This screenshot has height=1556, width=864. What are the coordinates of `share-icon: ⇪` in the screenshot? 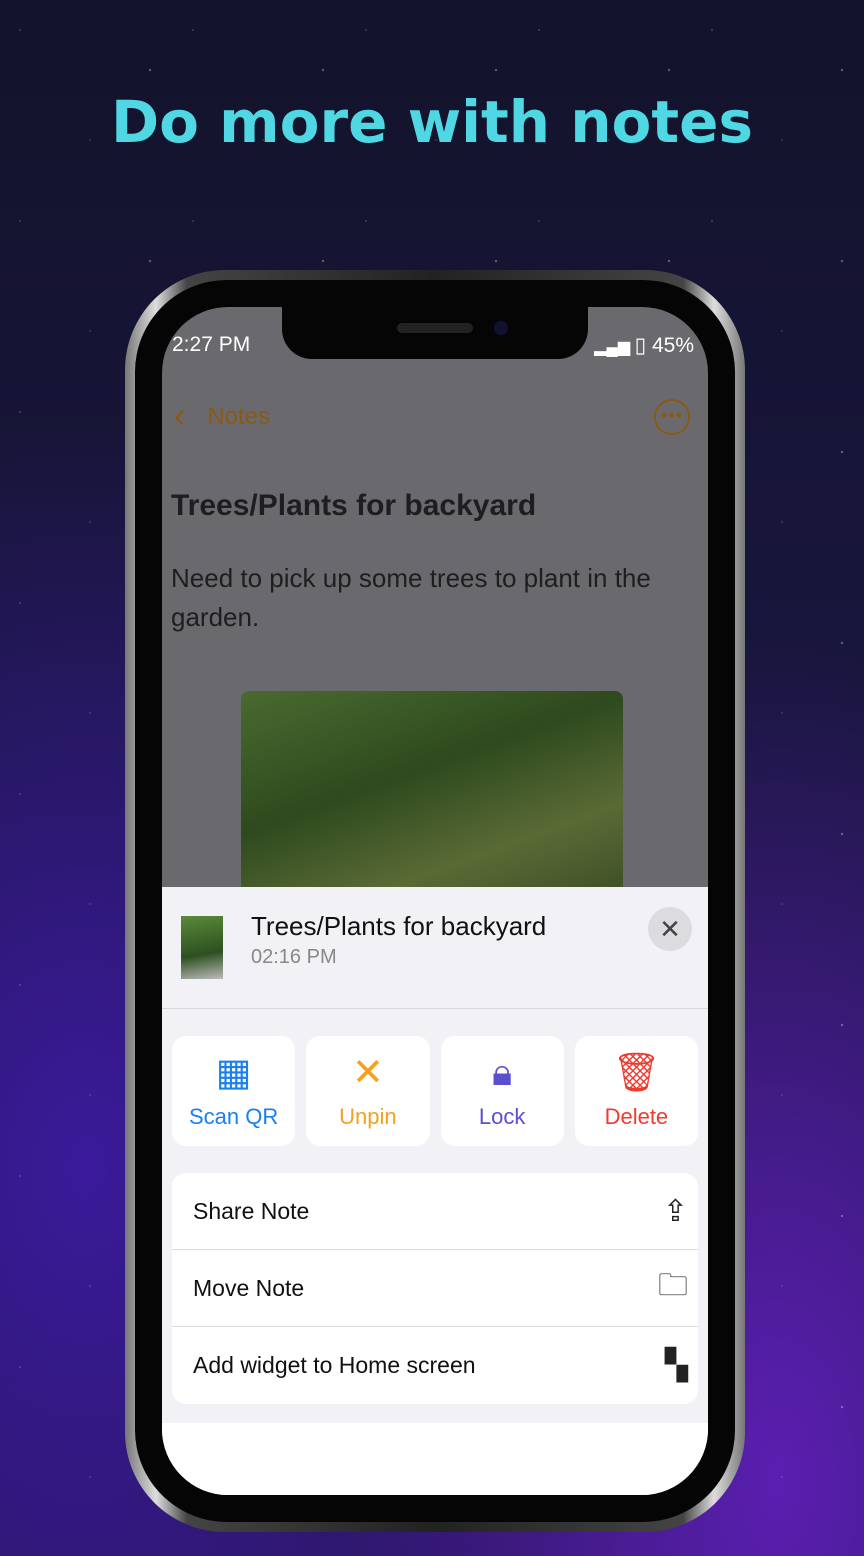 It's located at (675, 1211).